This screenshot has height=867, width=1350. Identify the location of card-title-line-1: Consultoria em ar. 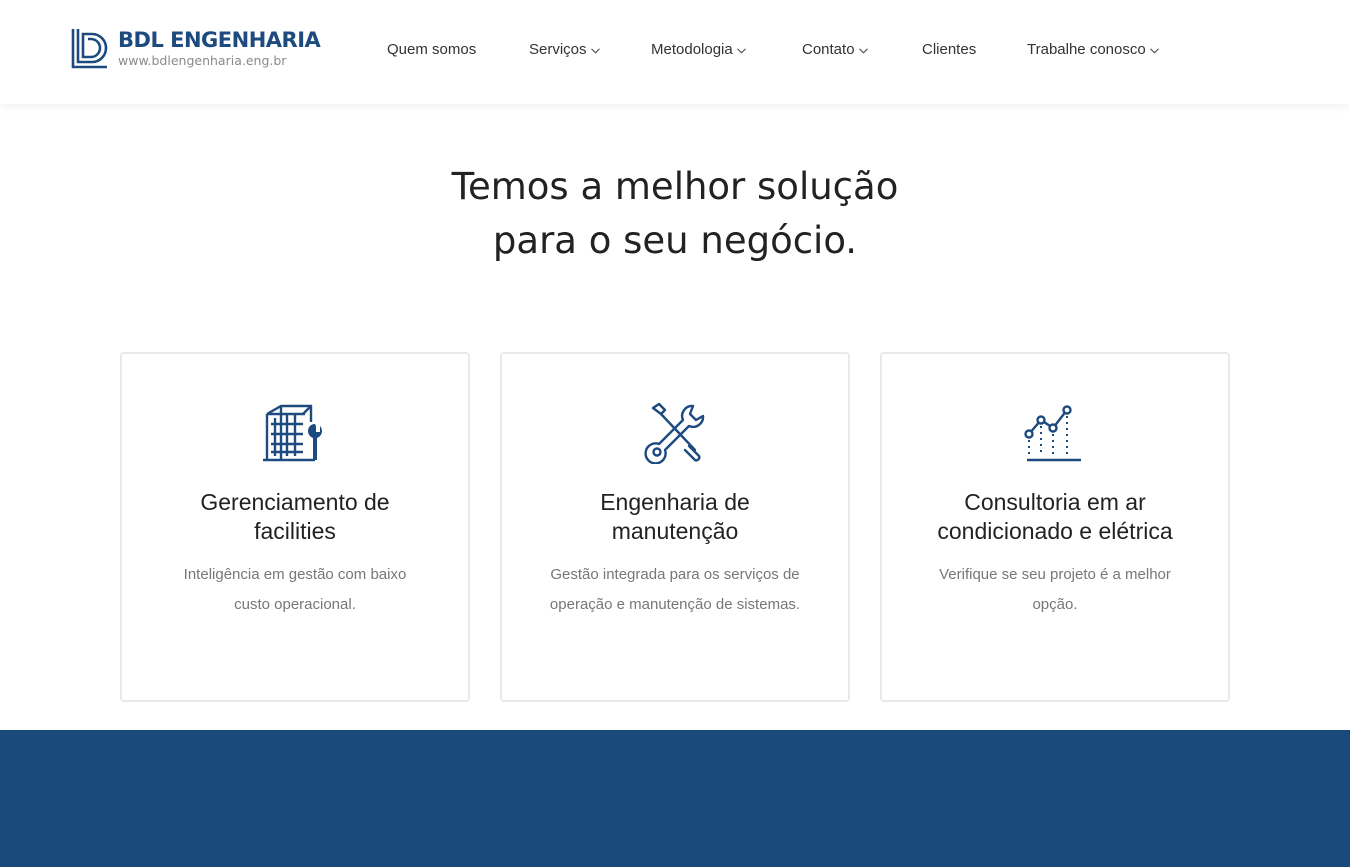
(1055, 502).